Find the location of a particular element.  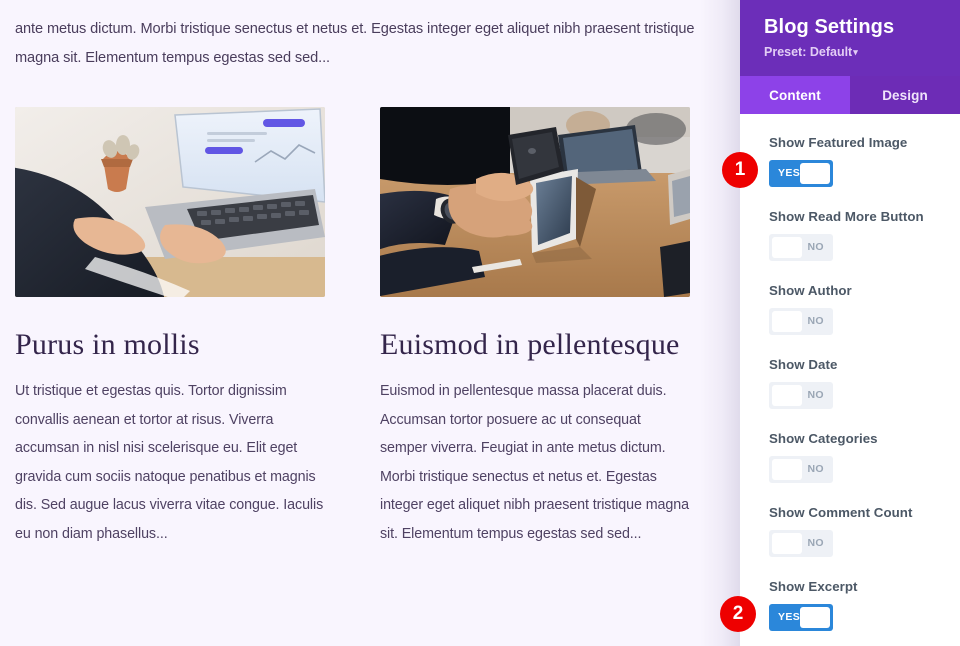

toggle-show-date: NO is located at coordinates (801, 395).